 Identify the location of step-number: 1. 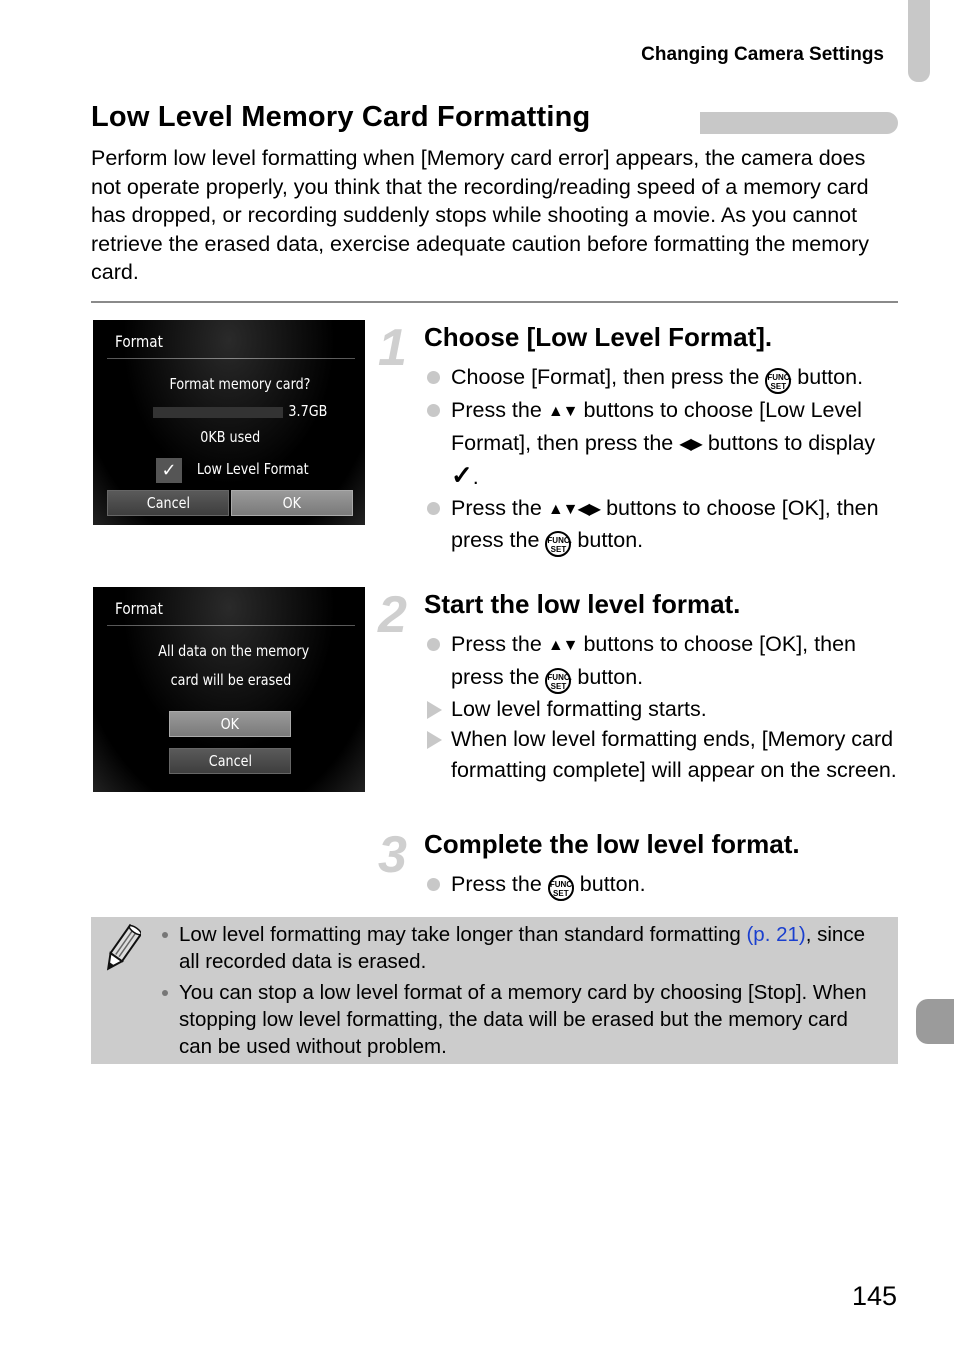
(392, 348).